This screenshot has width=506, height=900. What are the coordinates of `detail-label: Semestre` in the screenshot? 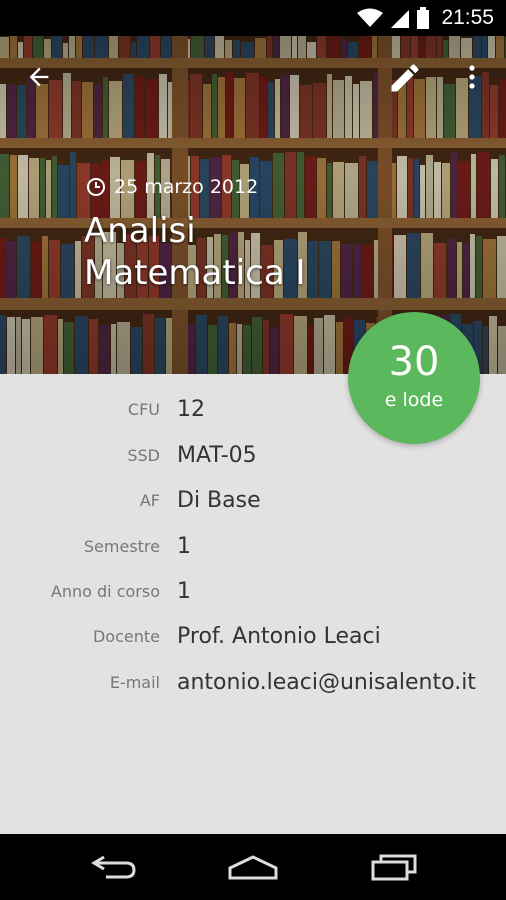 It's located at (121, 546).